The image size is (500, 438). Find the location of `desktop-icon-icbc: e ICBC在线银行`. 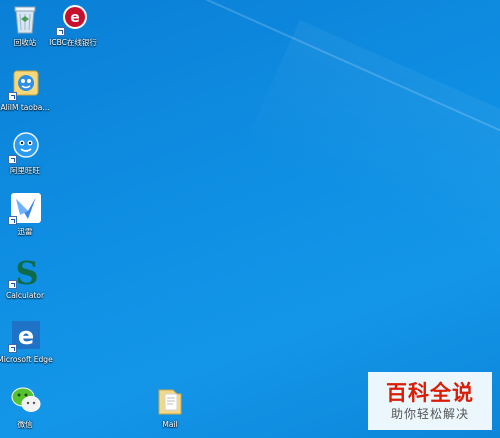

desktop-icon-icbc: e ICBC在线银行 is located at coordinates (73, 24).